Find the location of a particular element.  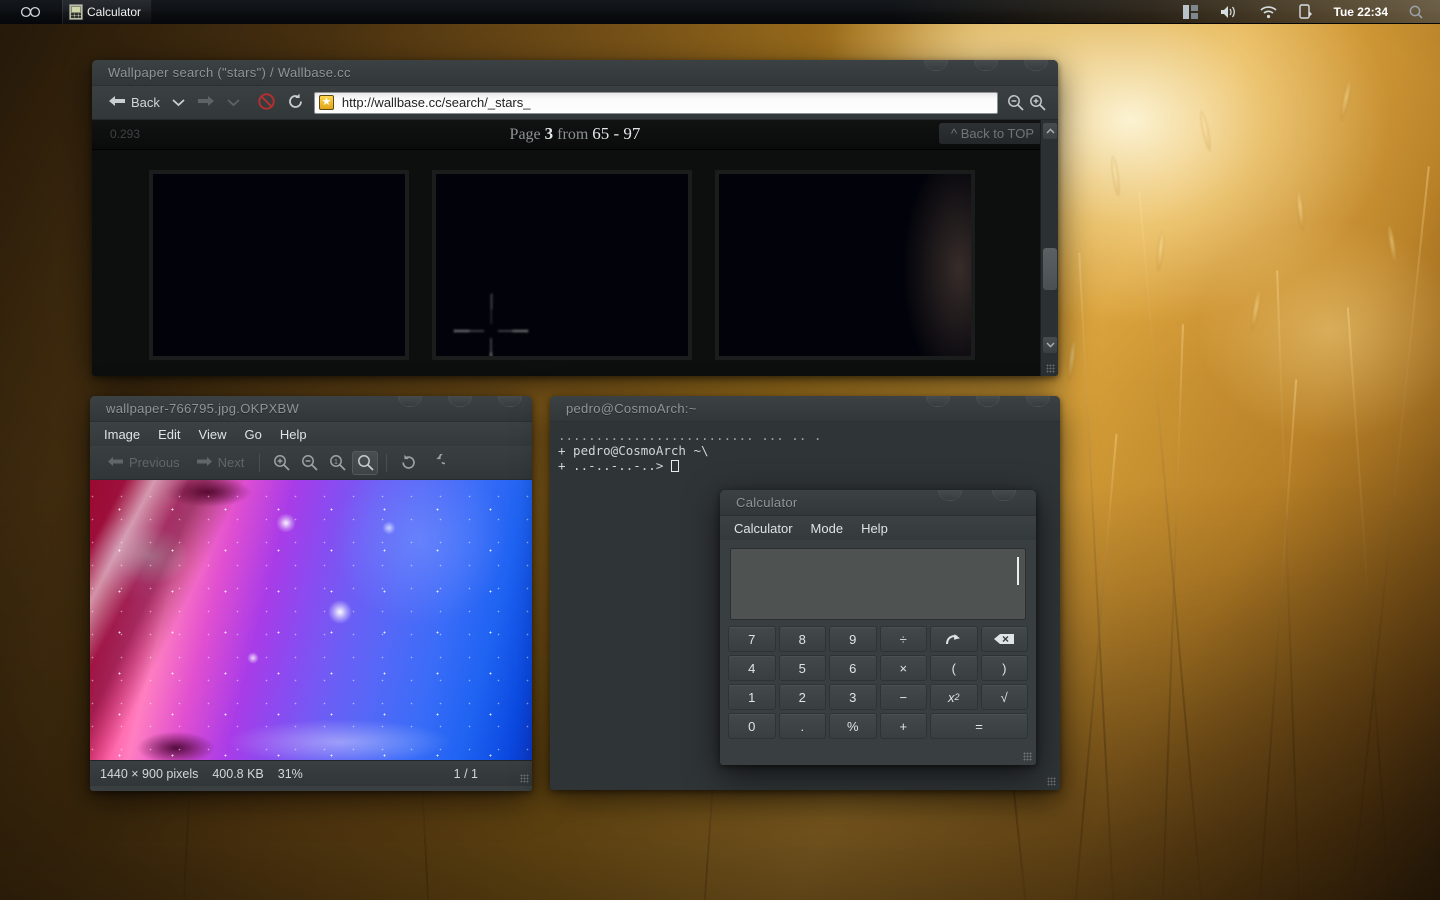

key-decimal: . is located at coordinates (802, 726).